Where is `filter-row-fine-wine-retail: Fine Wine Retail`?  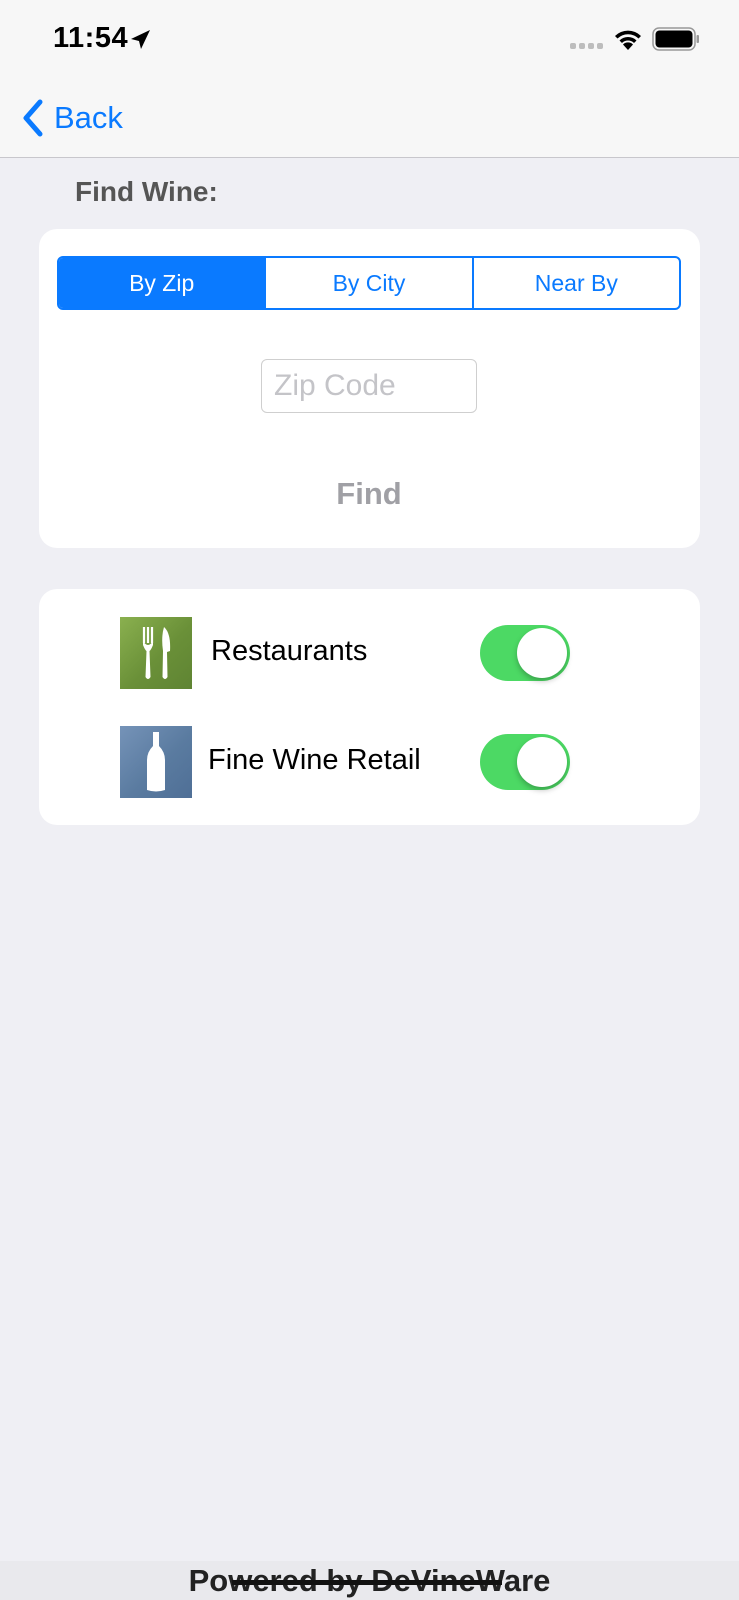
filter-row-fine-wine-retail: Fine Wine Retail is located at coordinates (369, 762).